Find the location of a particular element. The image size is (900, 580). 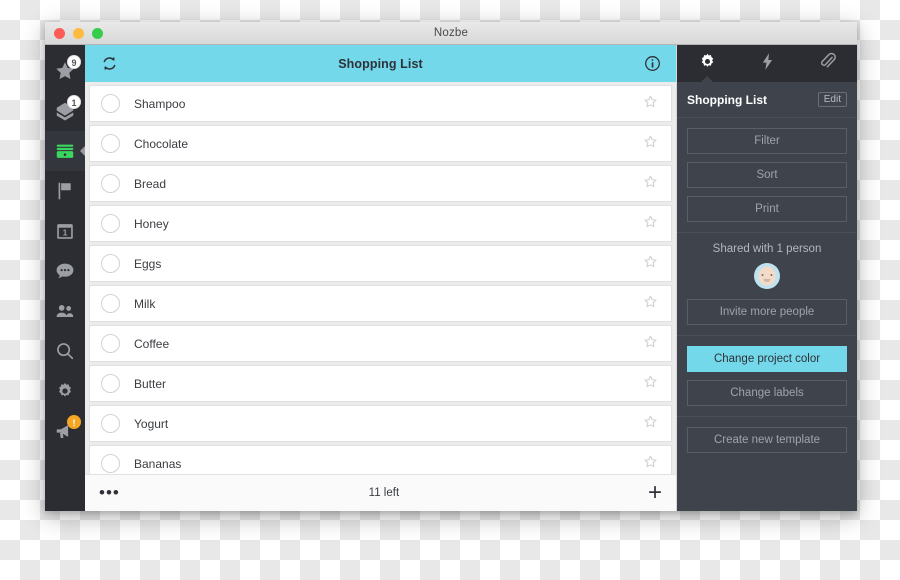

avatar-face is located at coordinates (767, 276).